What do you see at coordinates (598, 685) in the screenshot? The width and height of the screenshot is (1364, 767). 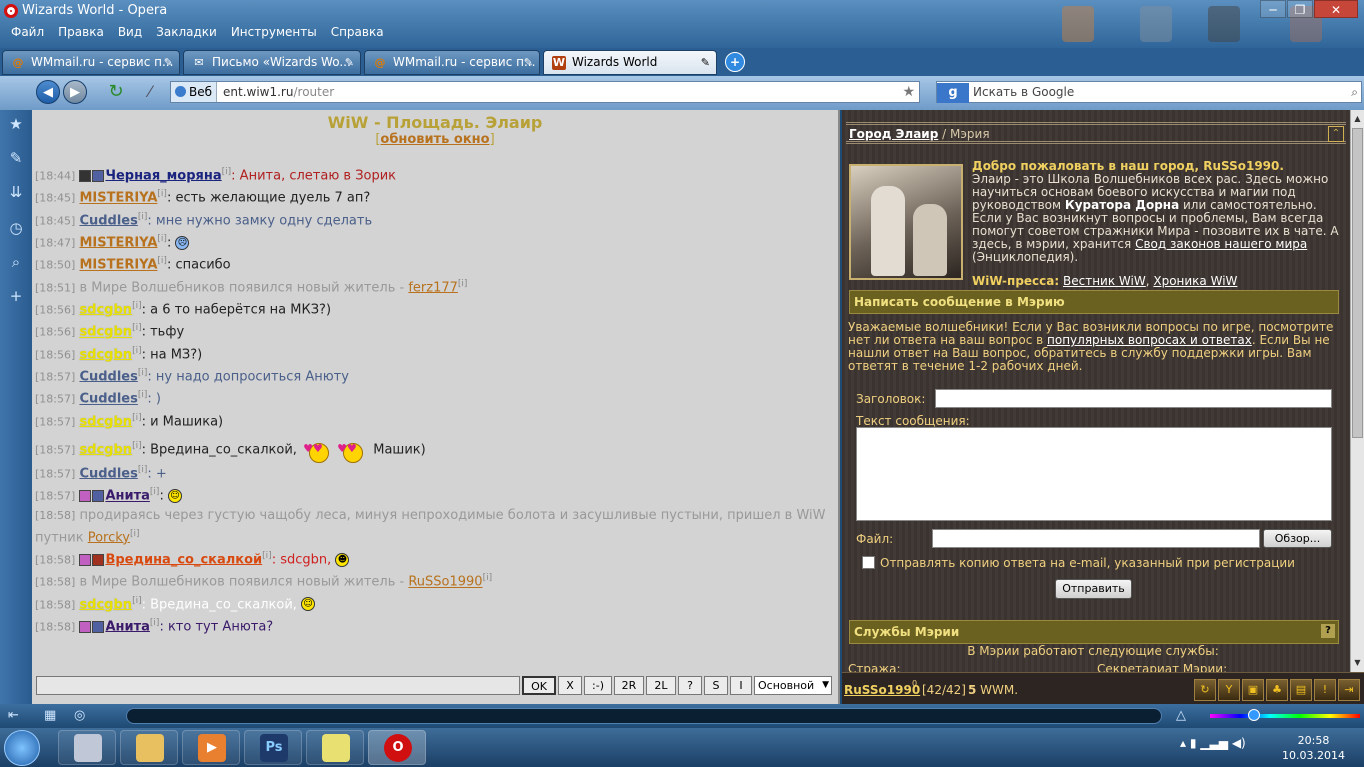 I see `chat-smiles-button: :-)` at bounding box center [598, 685].